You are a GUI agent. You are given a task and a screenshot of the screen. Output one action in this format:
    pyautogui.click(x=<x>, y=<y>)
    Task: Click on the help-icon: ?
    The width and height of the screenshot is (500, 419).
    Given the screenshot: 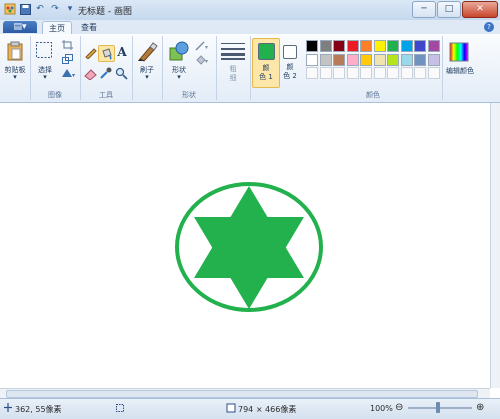 What is the action you would take?
    pyautogui.click(x=489, y=27)
    